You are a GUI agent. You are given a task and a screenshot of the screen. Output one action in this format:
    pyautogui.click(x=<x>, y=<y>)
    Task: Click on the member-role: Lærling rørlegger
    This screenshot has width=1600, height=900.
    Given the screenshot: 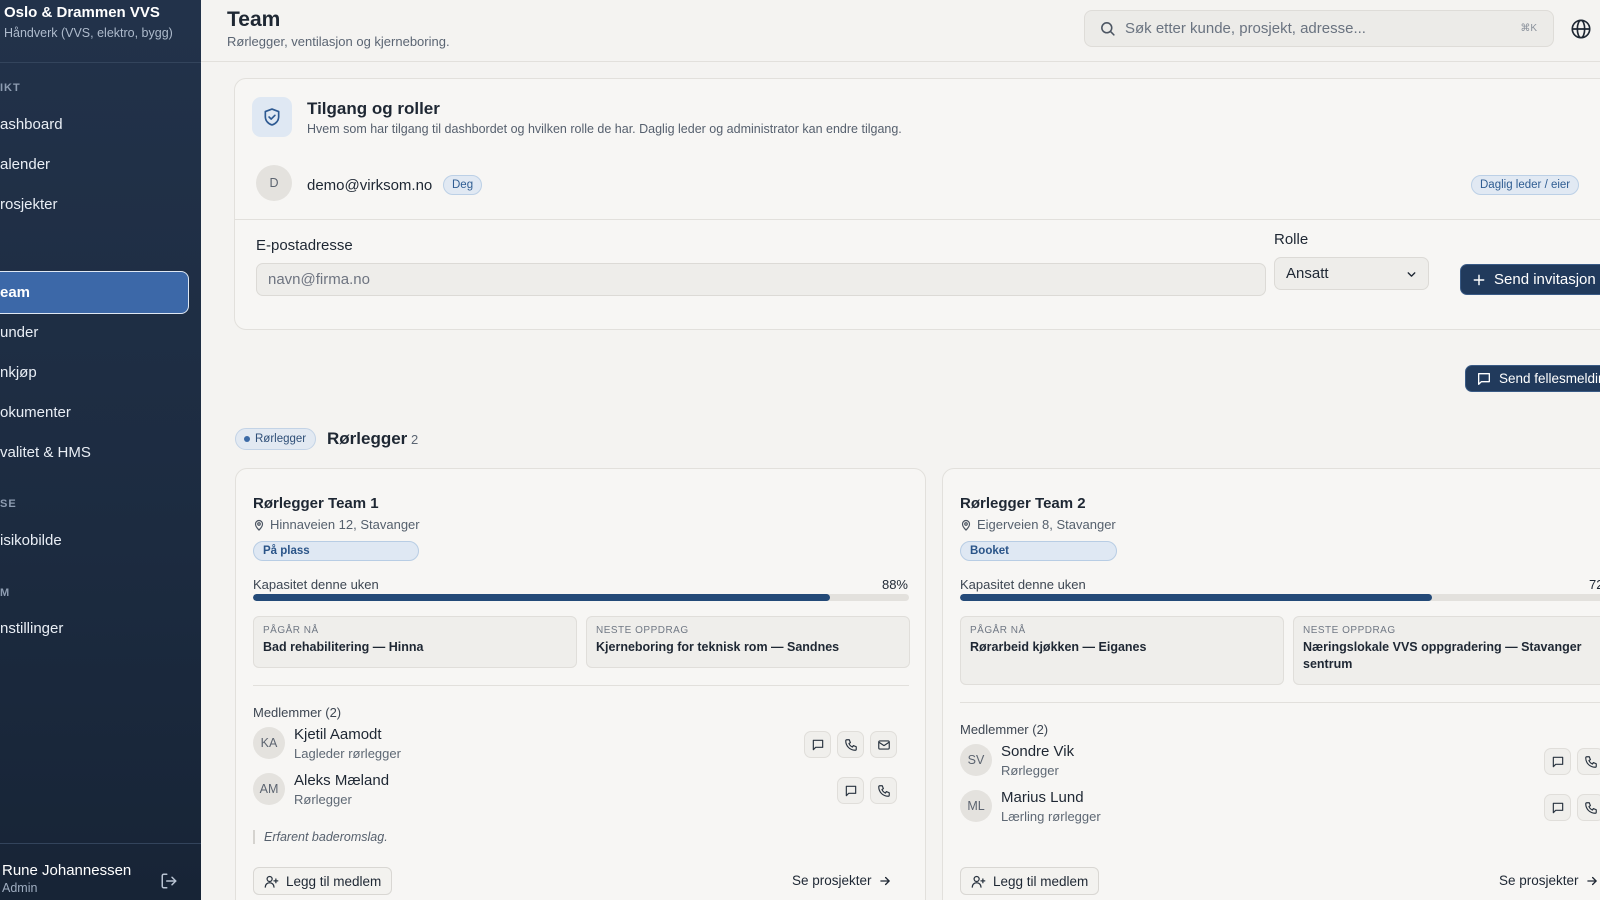 What is the action you would take?
    pyautogui.click(x=1051, y=816)
    